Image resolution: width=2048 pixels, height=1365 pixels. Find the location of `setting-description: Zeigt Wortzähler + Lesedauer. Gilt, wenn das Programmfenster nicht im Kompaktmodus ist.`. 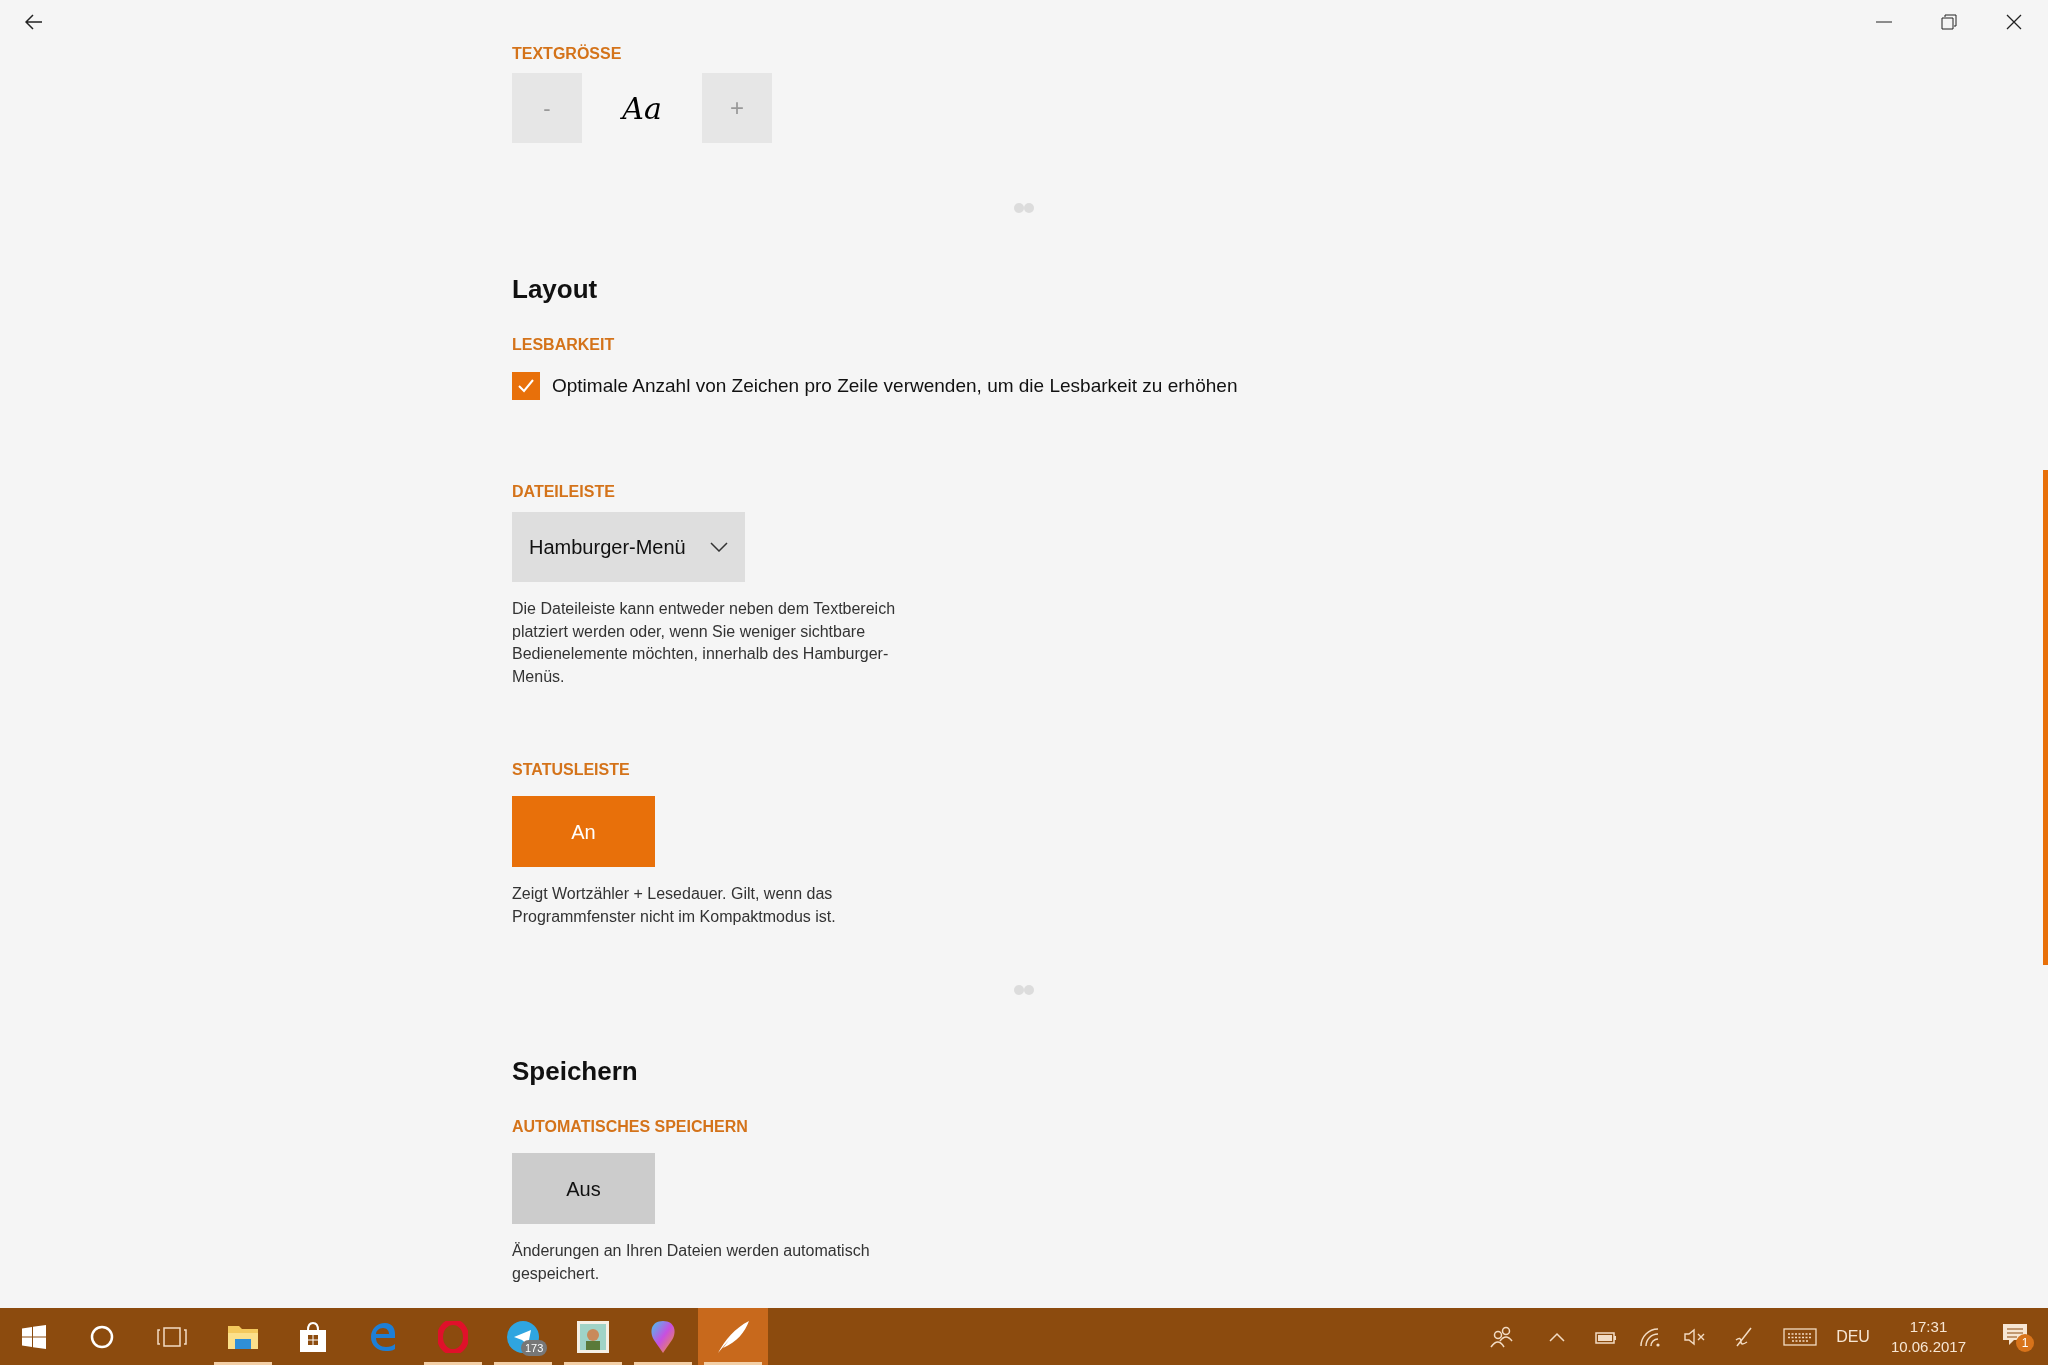

setting-description: Zeigt Wortzähler + Lesedauer. Gilt, wenn das Programmfenster nicht im Kompaktmodus ist. is located at coordinates (674, 905).